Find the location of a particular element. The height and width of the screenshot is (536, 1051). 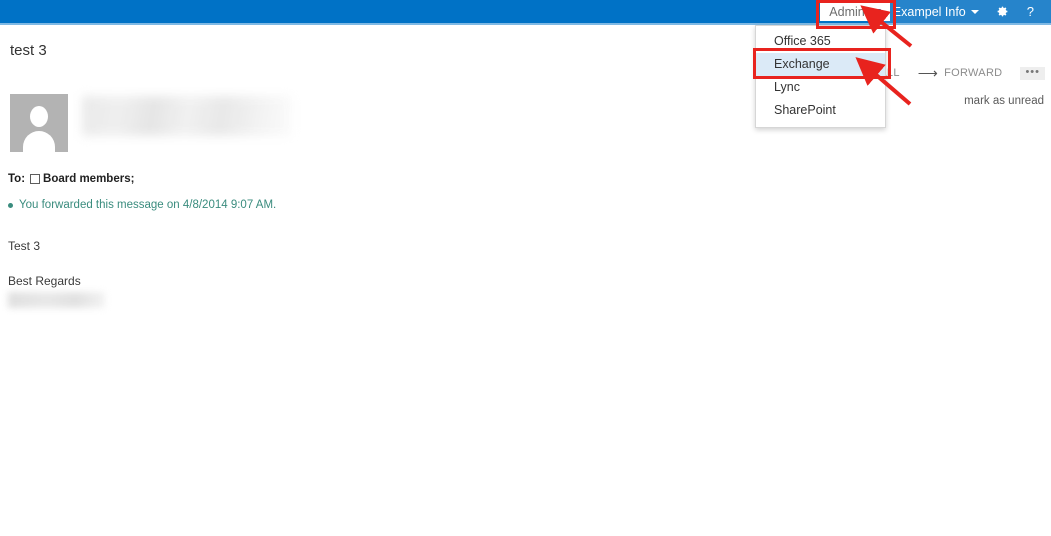

signature-redacted is located at coordinates (56, 300).